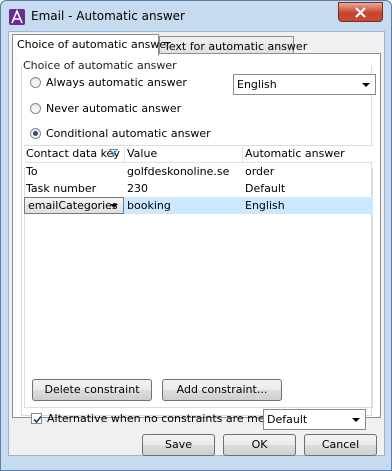 The width and height of the screenshot is (392, 471). What do you see at coordinates (149, 205) in the screenshot?
I see `cell-value: booking` at bounding box center [149, 205].